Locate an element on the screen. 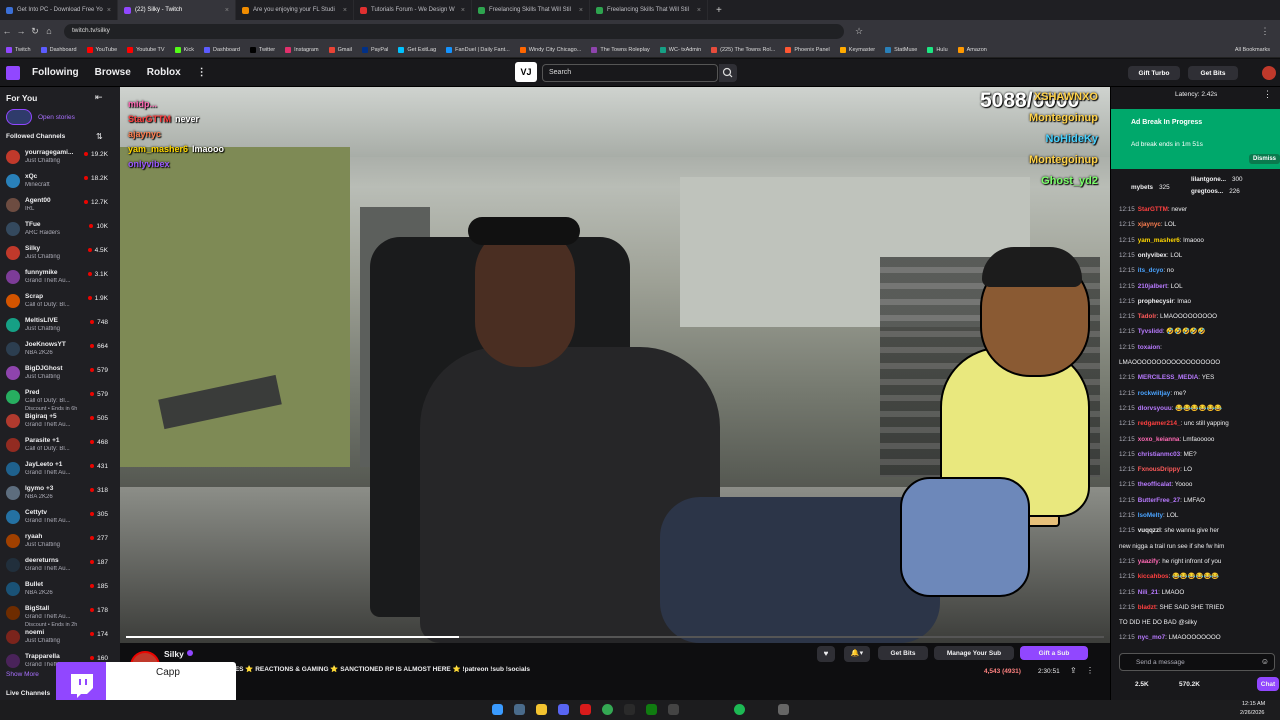  sidebar-channel: Cettytv Grand Theft Au... 305 is located at coordinates (60, 517).